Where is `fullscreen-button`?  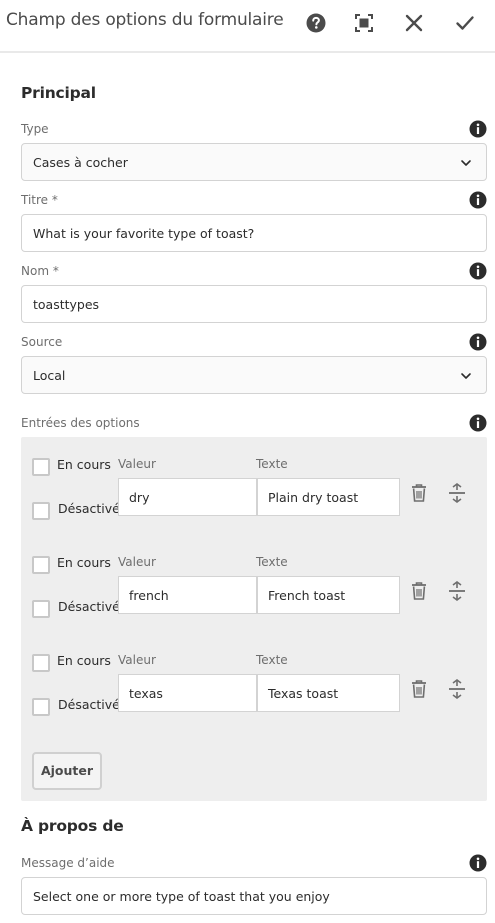 fullscreen-button is located at coordinates (364, 23).